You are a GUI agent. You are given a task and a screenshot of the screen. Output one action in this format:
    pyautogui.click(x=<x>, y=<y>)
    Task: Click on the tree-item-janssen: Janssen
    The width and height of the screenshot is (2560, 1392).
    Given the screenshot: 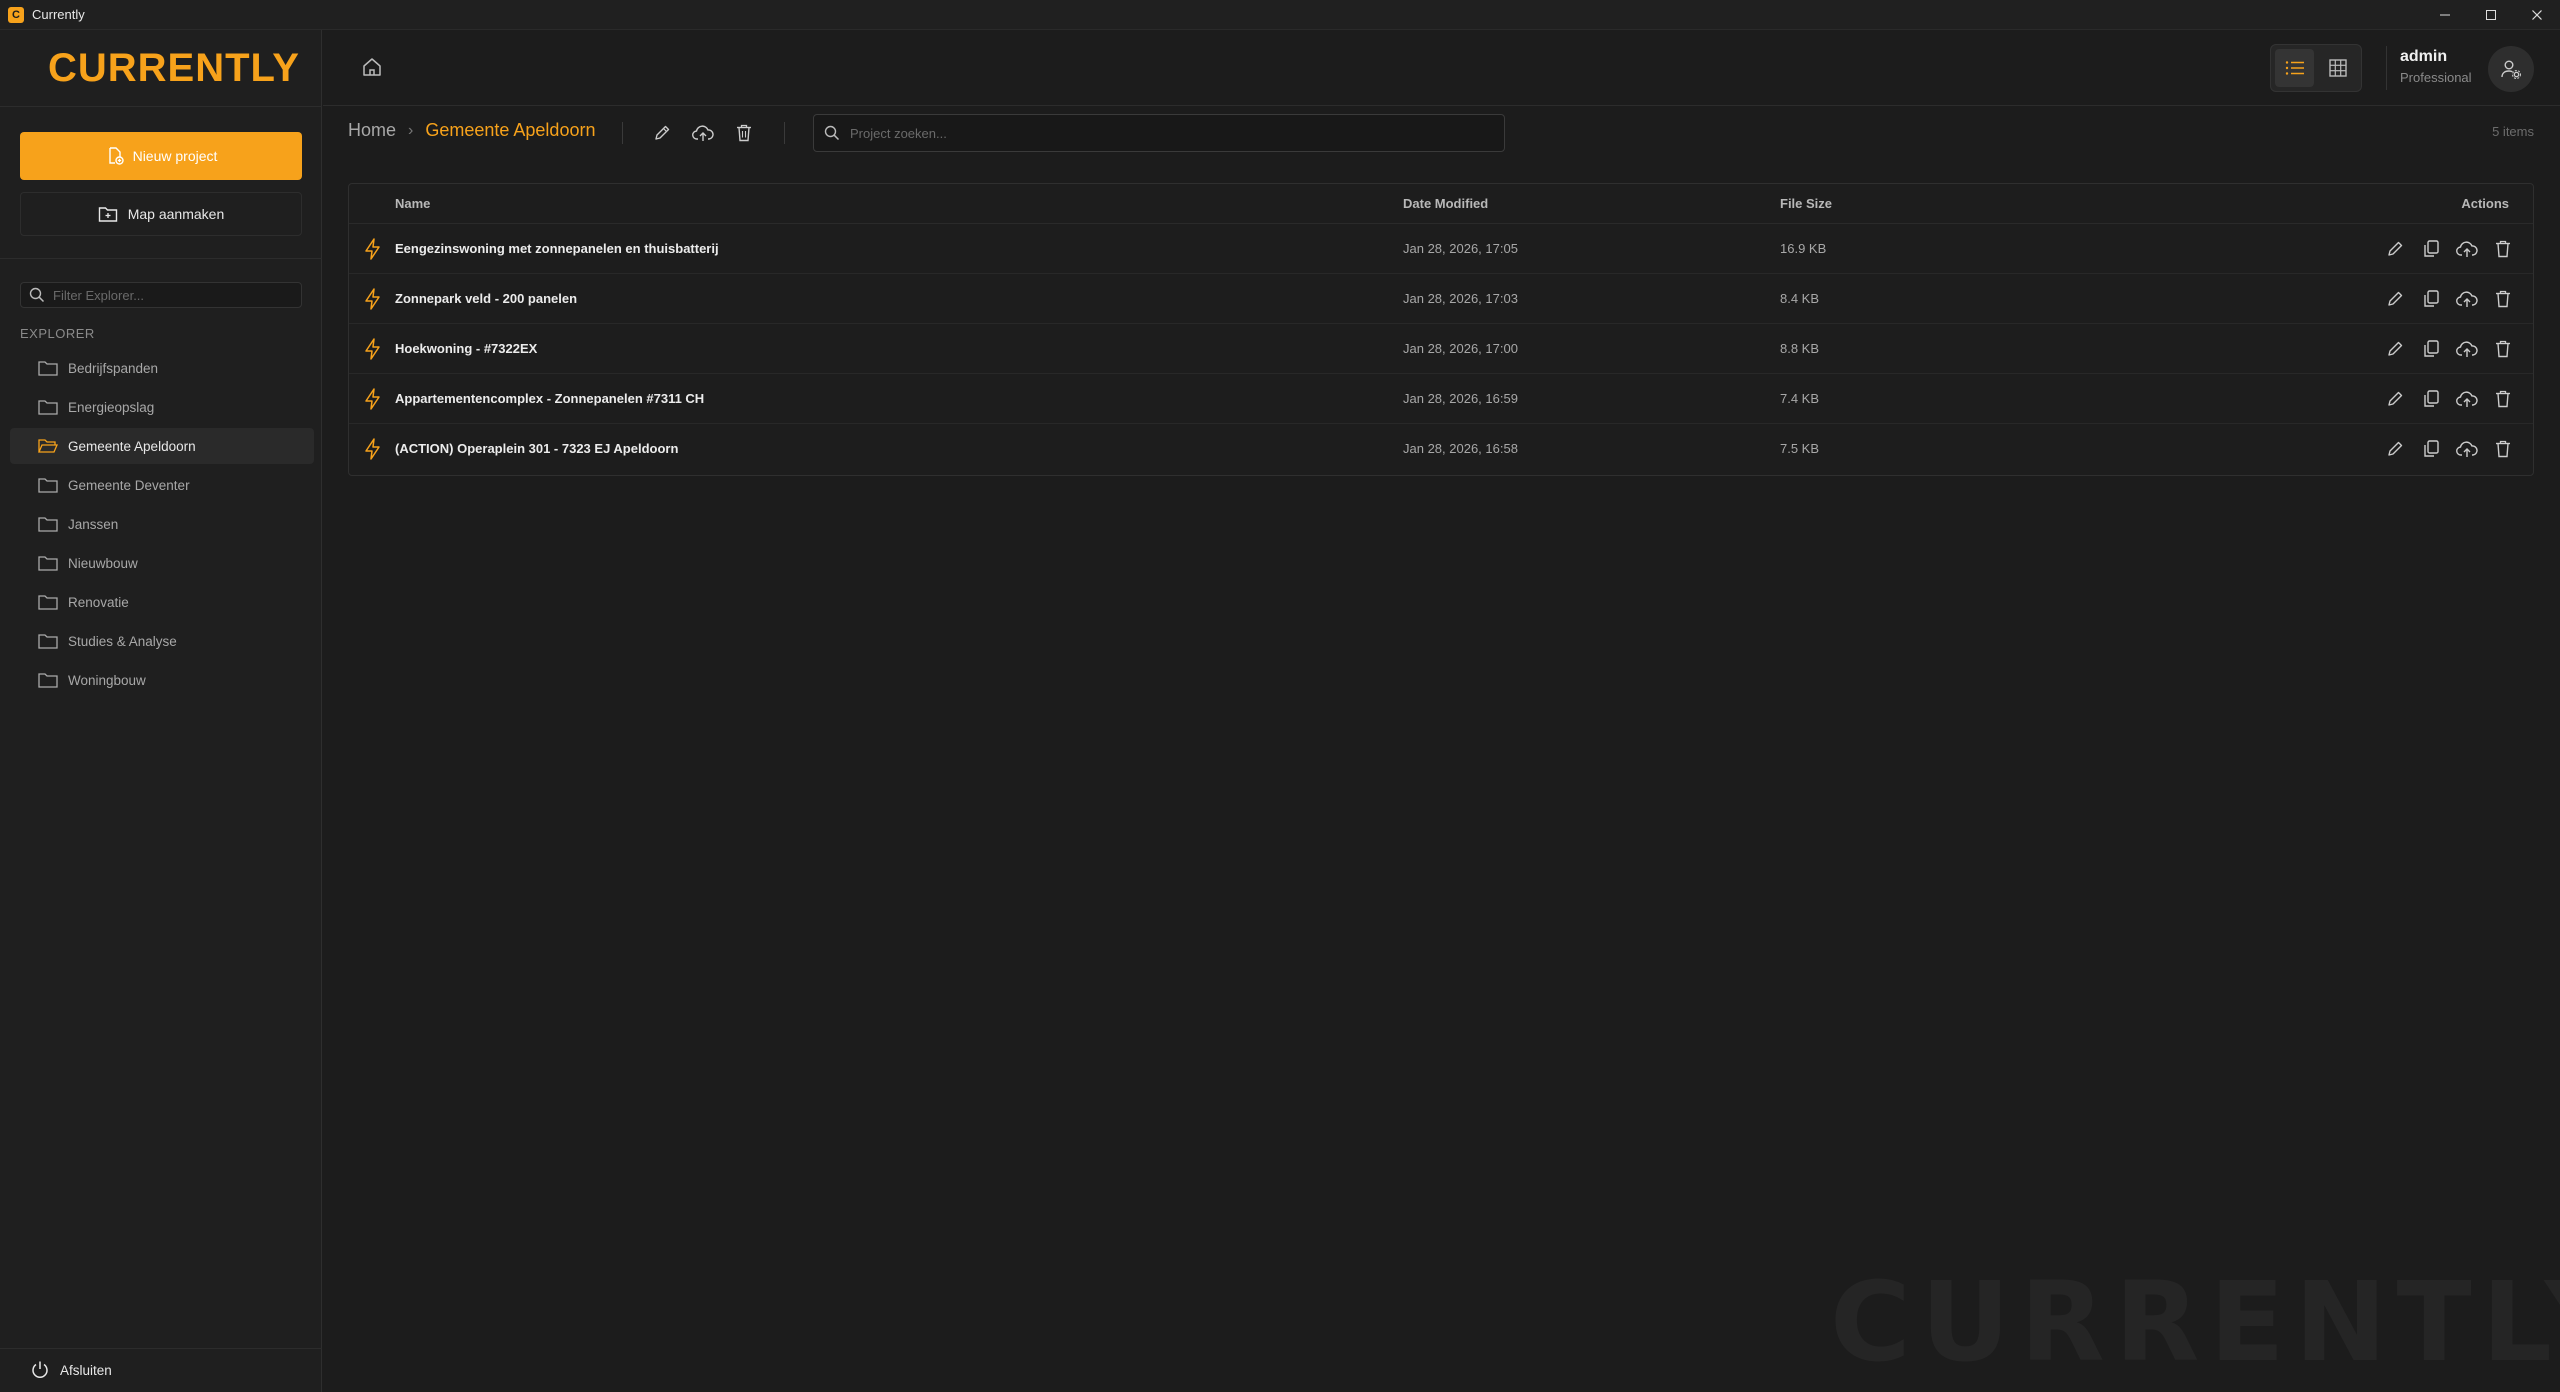 What is the action you would take?
    pyautogui.click(x=162, y=524)
    